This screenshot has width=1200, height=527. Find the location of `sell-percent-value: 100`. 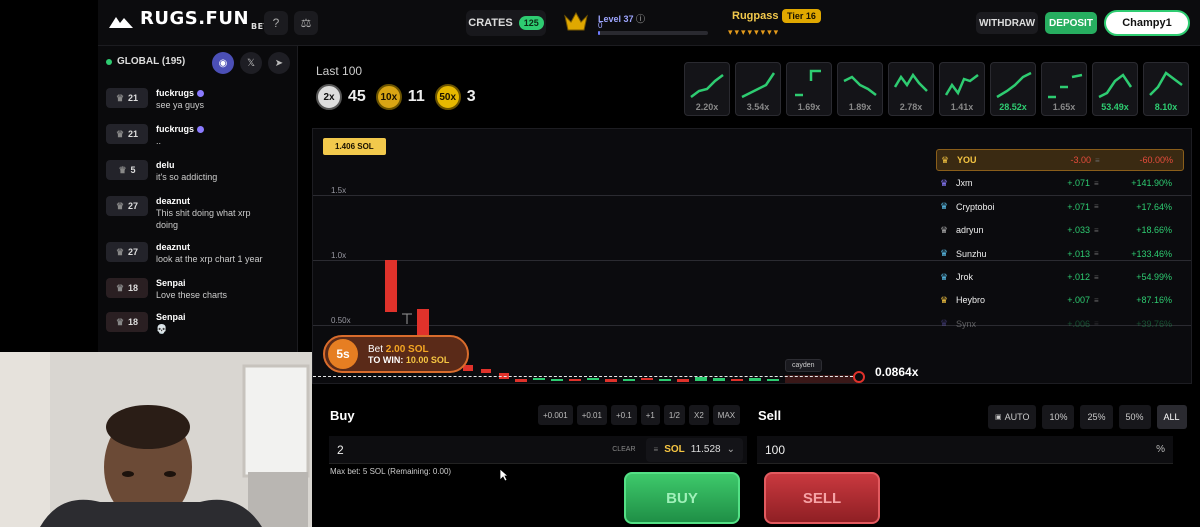

sell-percent-value: 100 is located at coordinates (960, 450).